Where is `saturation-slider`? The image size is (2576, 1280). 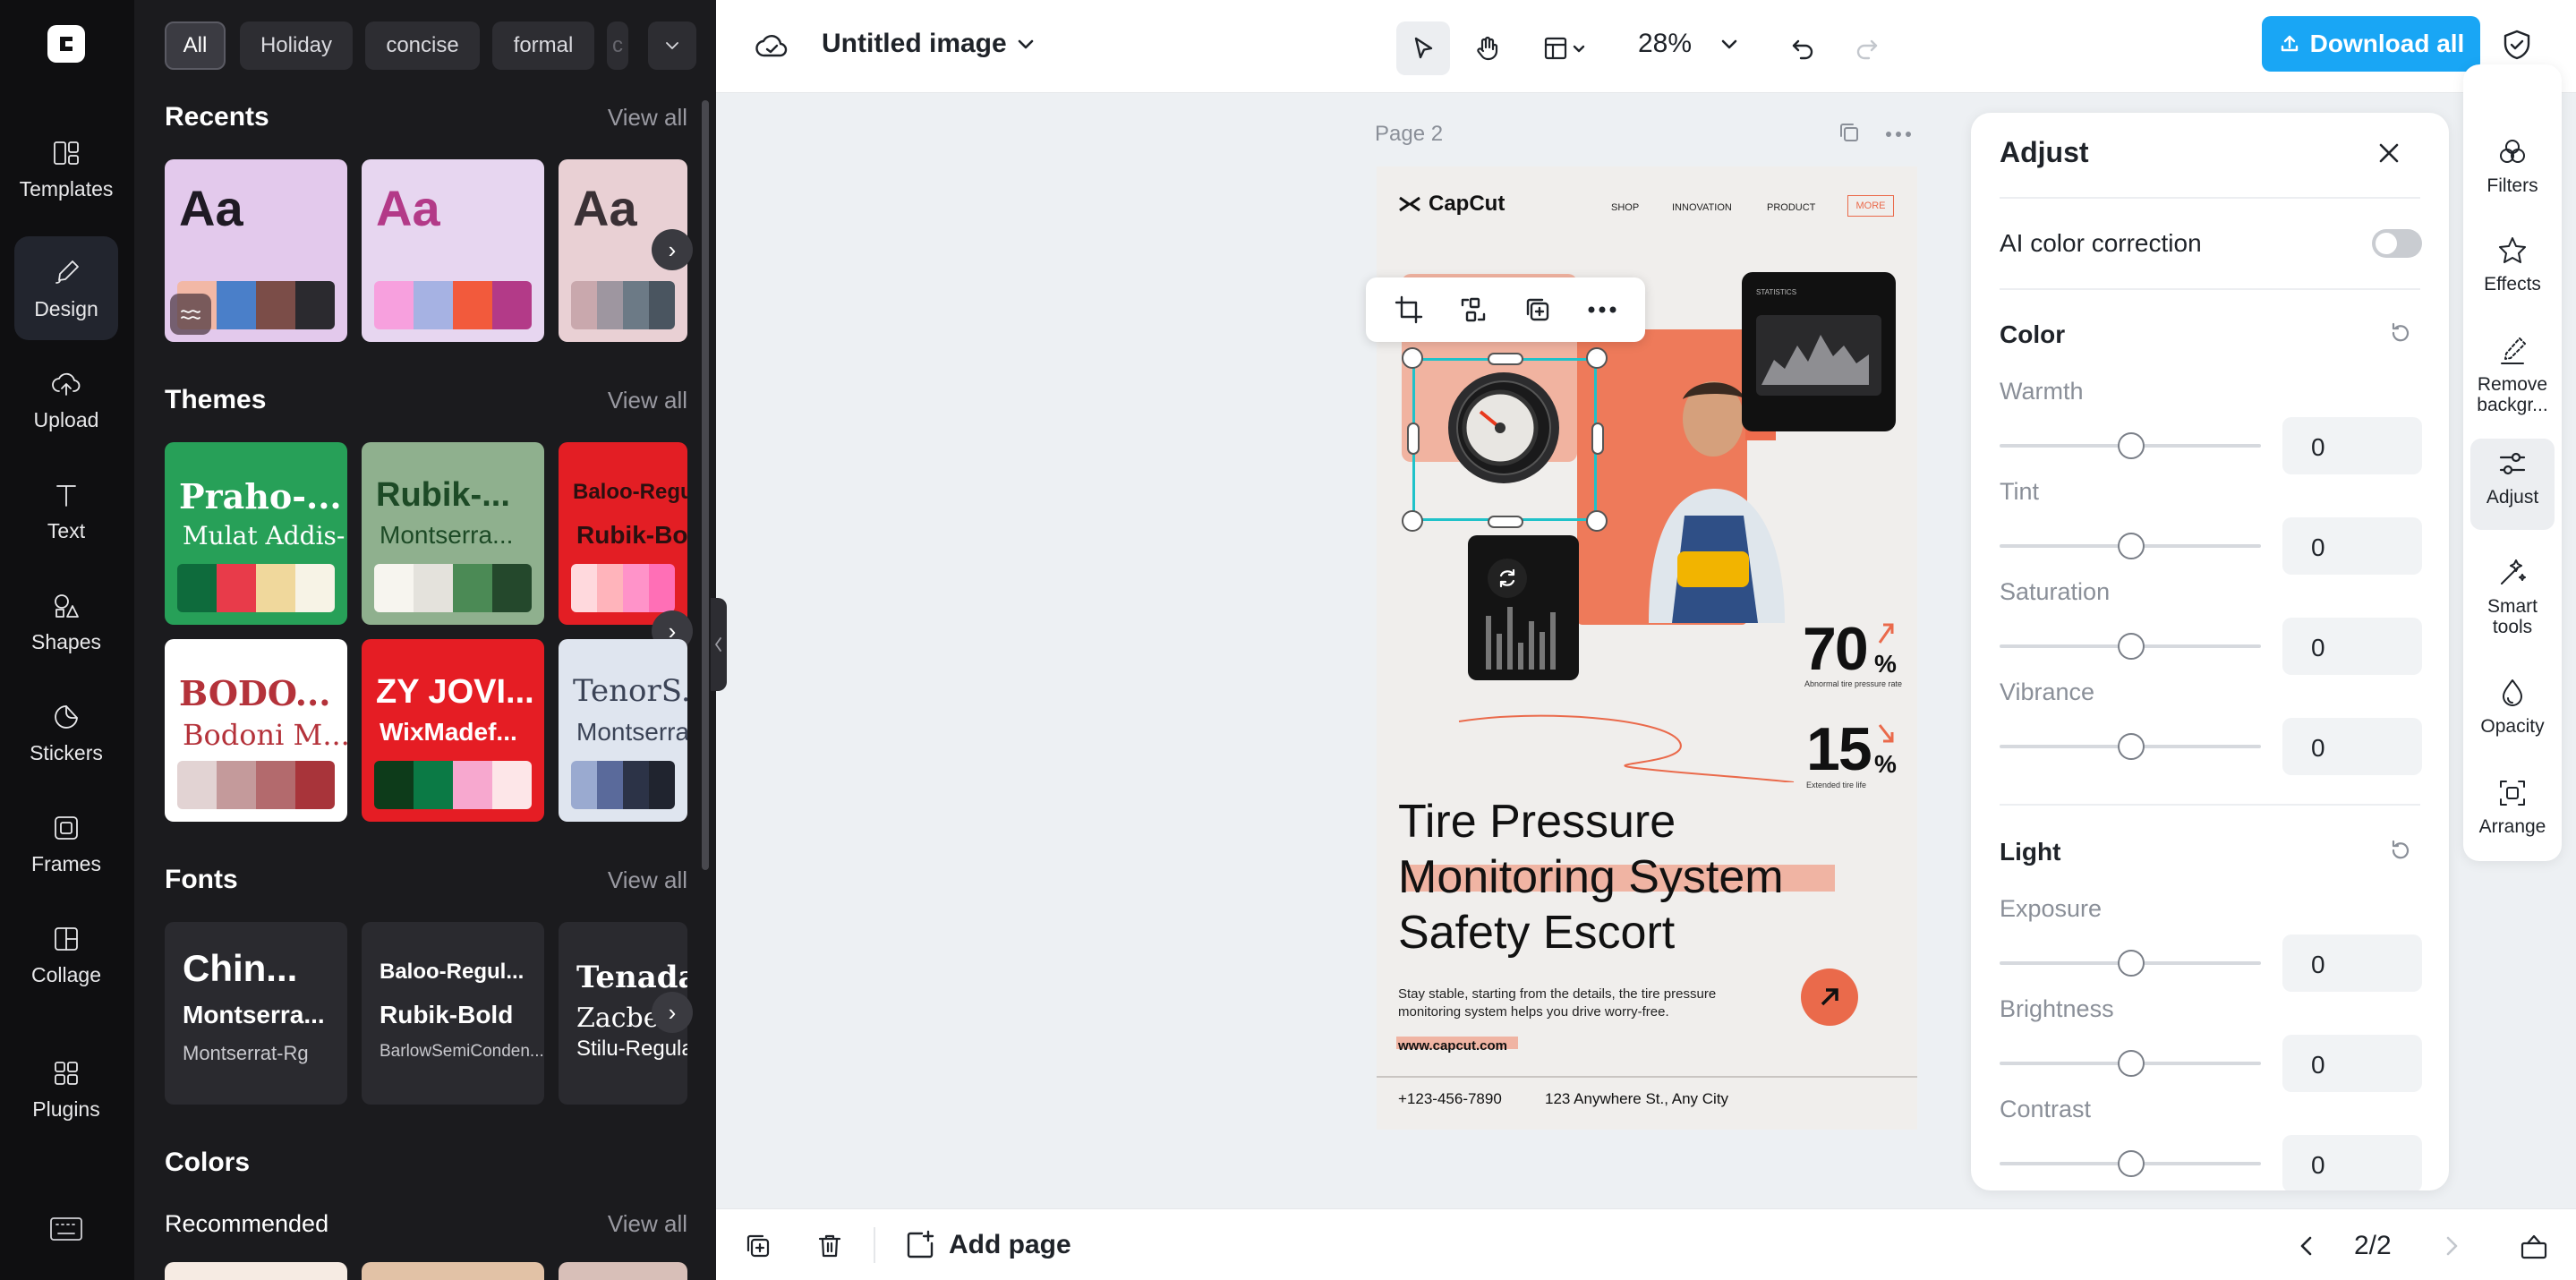
saturation-slider is located at coordinates (2130, 646).